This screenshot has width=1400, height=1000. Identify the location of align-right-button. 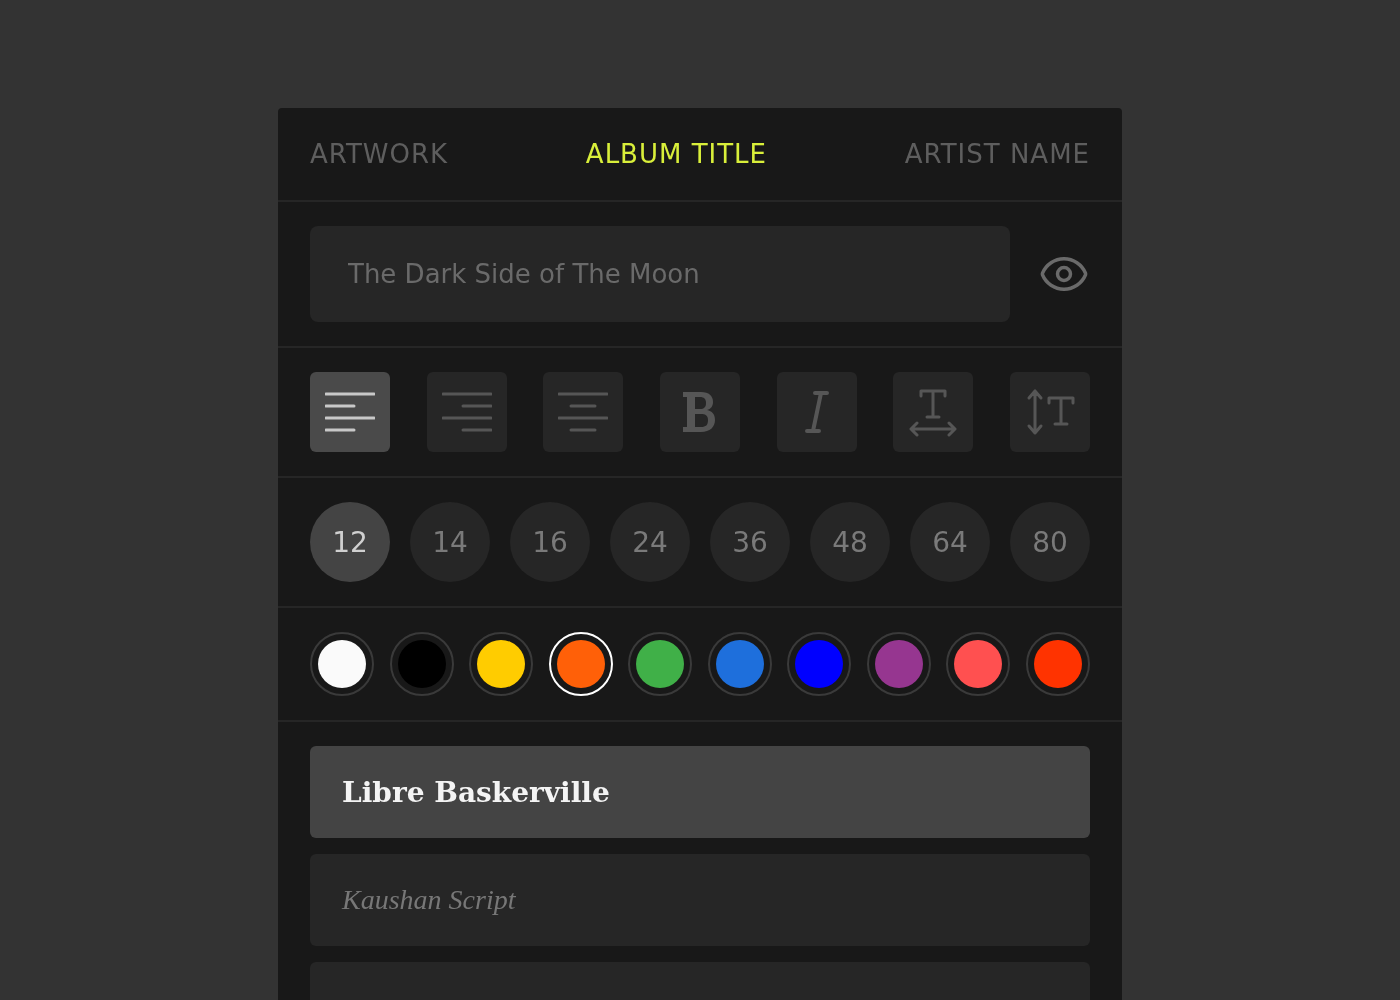
(466, 412).